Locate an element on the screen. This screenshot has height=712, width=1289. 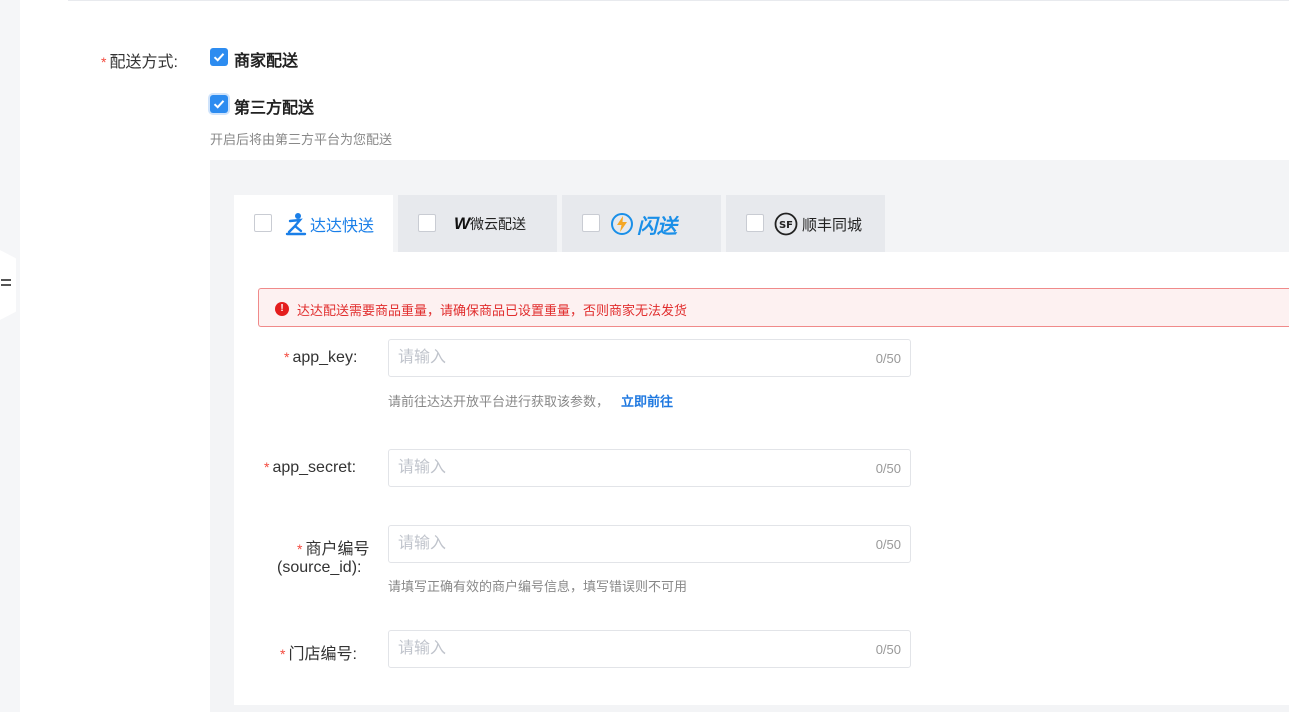
app-key-counter: 0/50 is located at coordinates (888, 358).